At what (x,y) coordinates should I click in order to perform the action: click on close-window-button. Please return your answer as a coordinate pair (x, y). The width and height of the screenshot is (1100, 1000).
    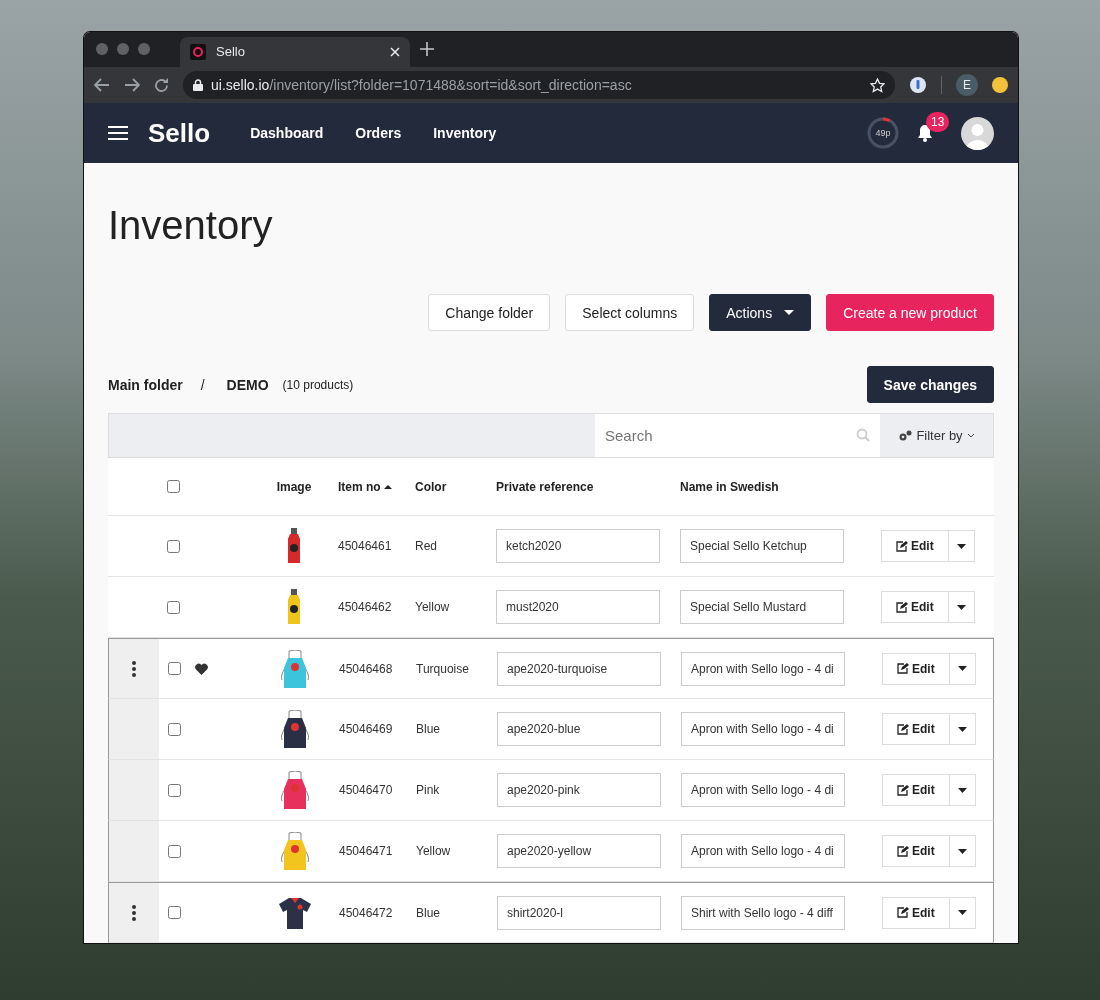
    Looking at the image, I should click on (102, 49).